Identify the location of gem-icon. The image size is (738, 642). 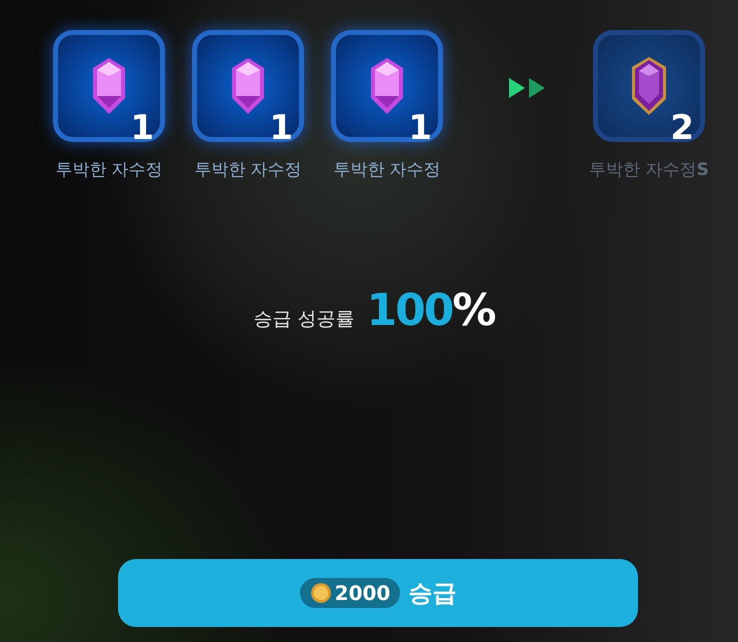
(649, 86).